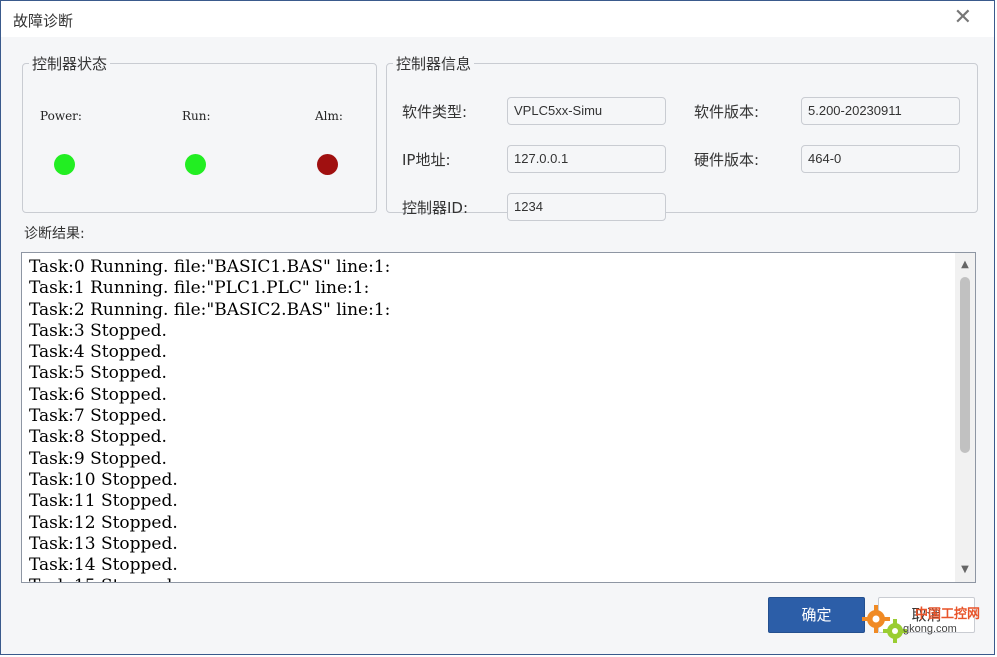 This screenshot has width=997, height=657. I want to click on controller-status-title: 控制器状态, so click(70, 64).